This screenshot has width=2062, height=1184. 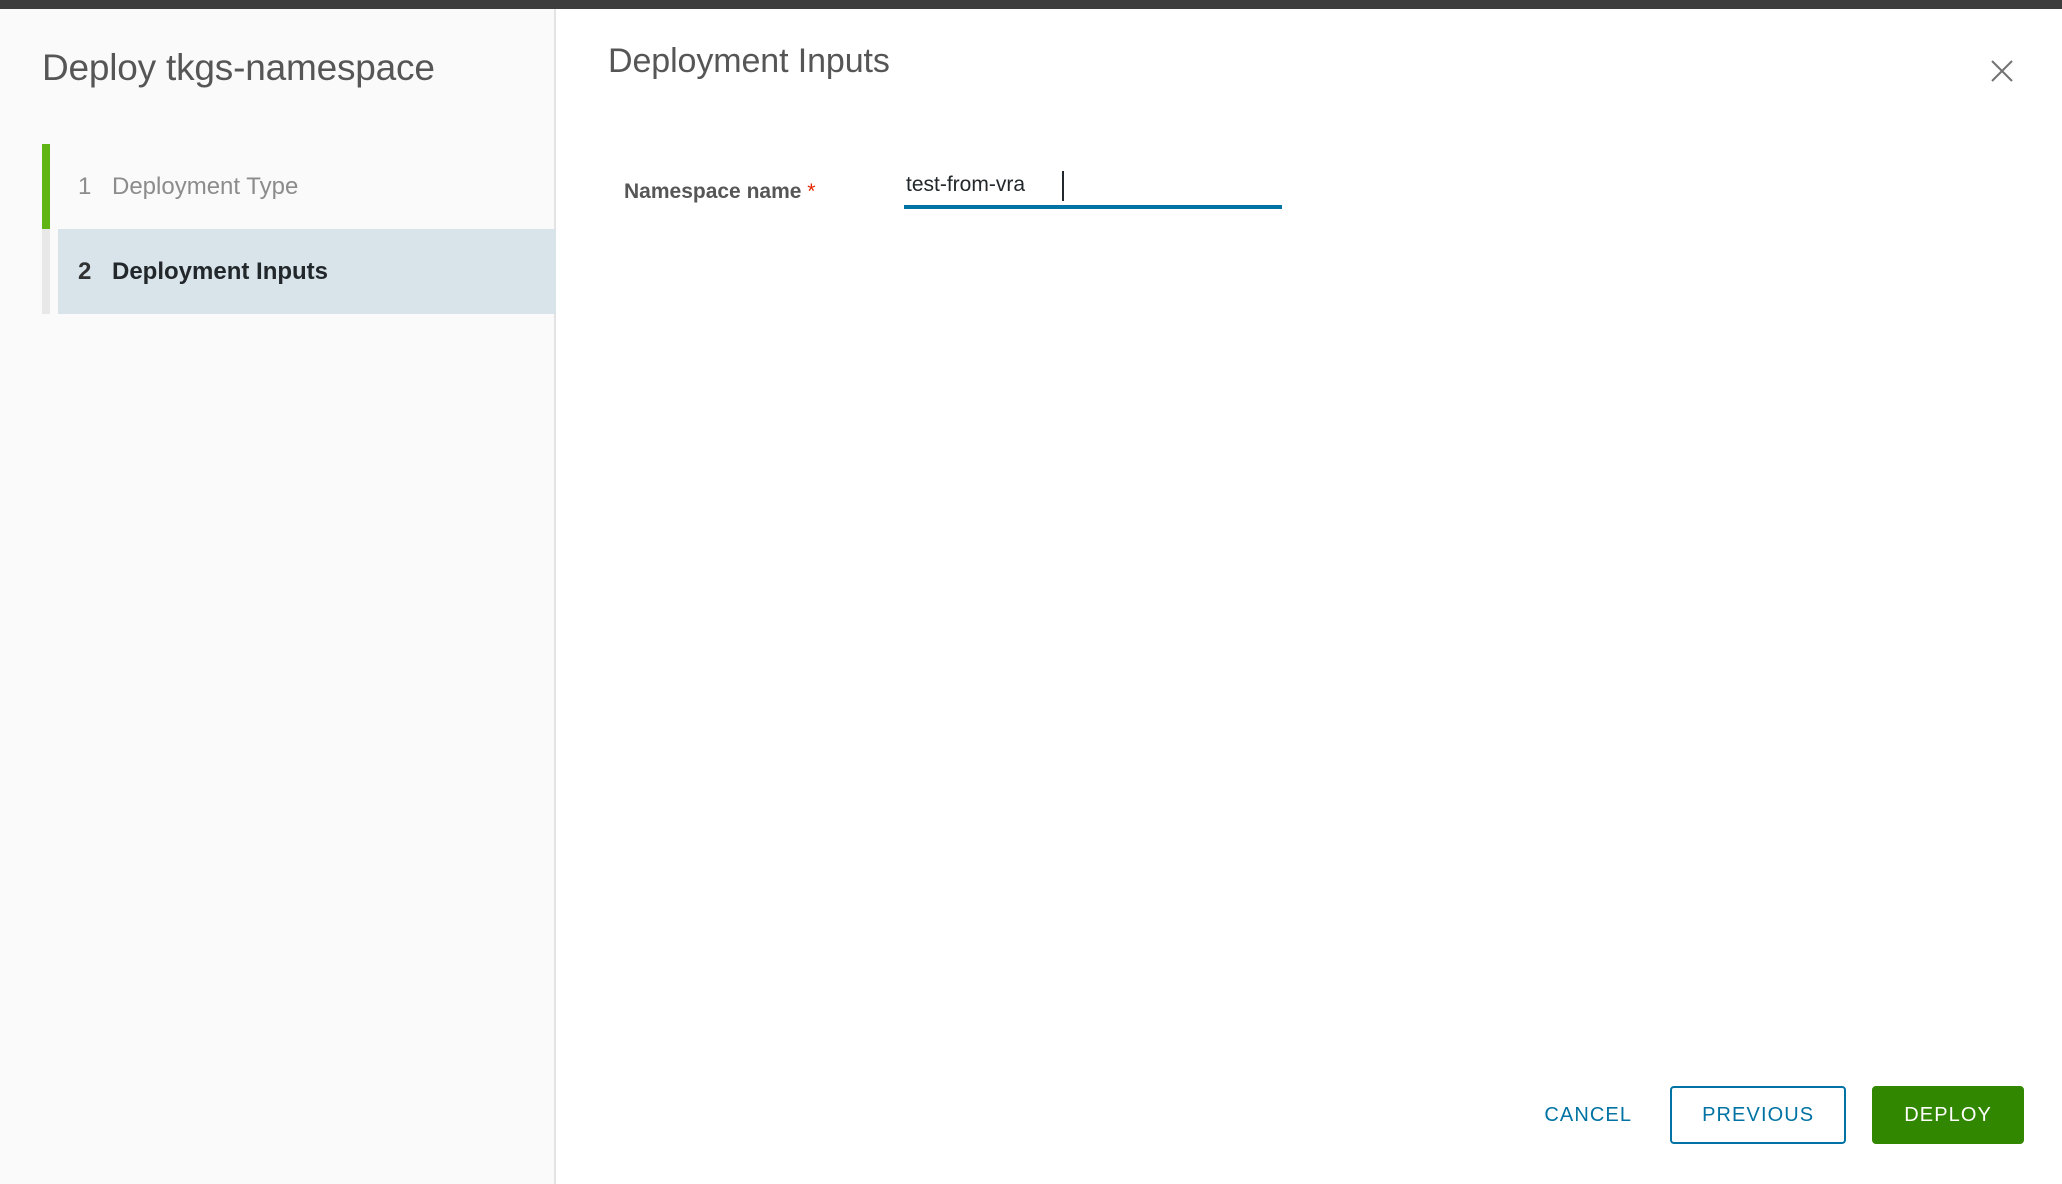 What do you see at coordinates (1758, 1115) in the screenshot?
I see `previous-button: Previous` at bounding box center [1758, 1115].